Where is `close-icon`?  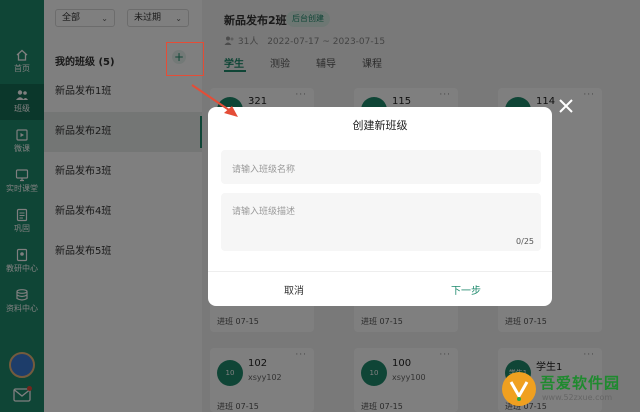
close-icon is located at coordinates (566, 106).